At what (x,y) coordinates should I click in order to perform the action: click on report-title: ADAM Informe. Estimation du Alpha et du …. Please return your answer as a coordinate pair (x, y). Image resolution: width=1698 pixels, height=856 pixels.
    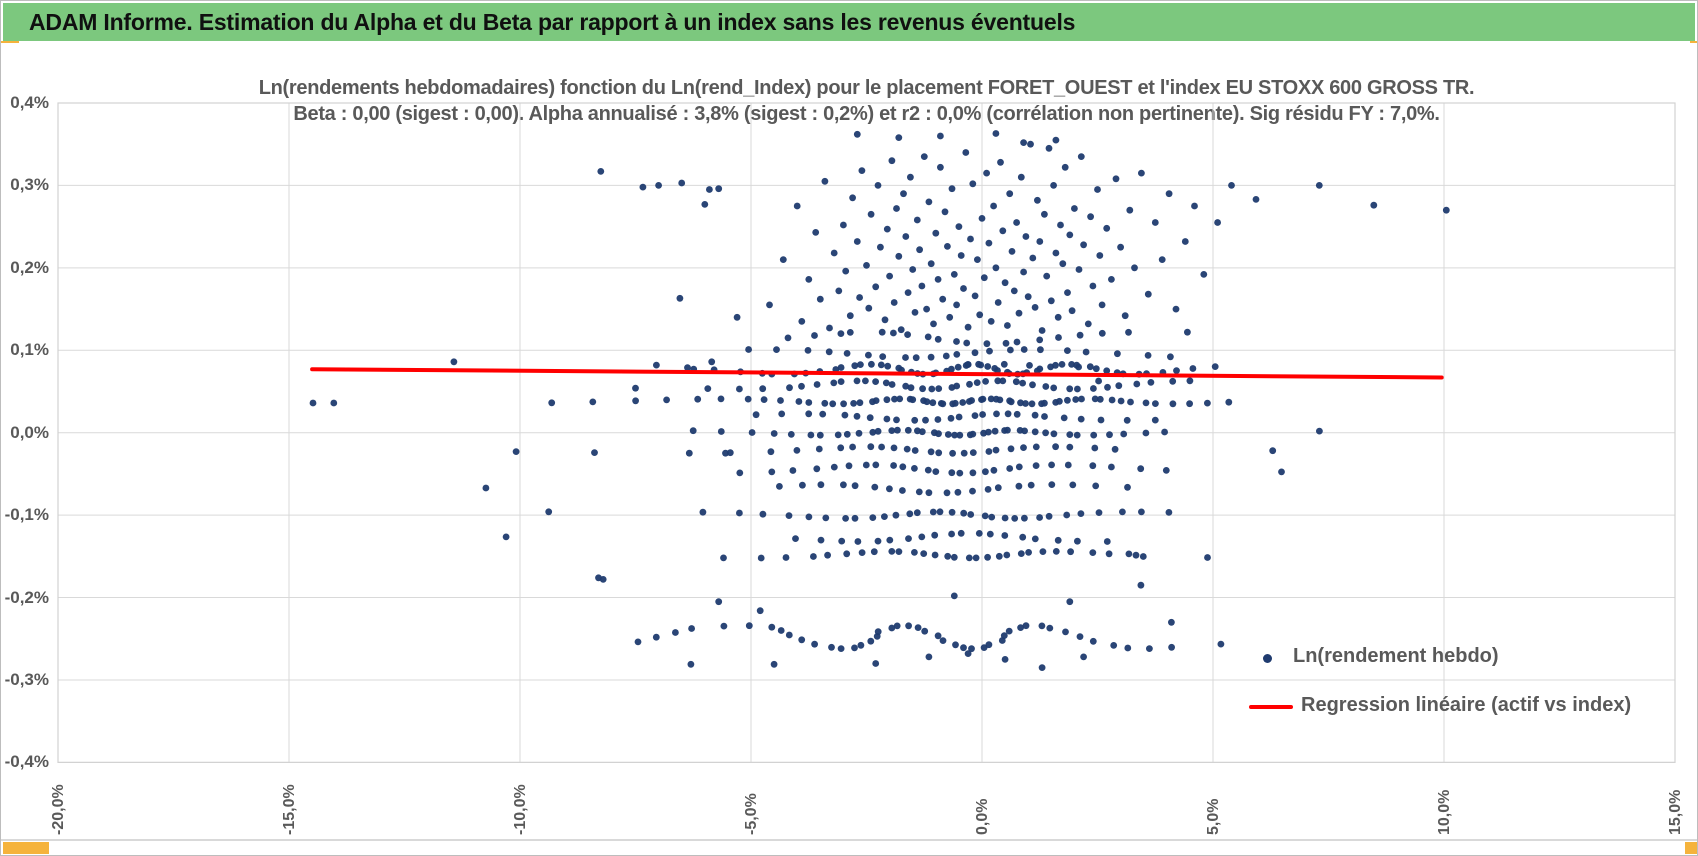
    Looking at the image, I should click on (552, 21).